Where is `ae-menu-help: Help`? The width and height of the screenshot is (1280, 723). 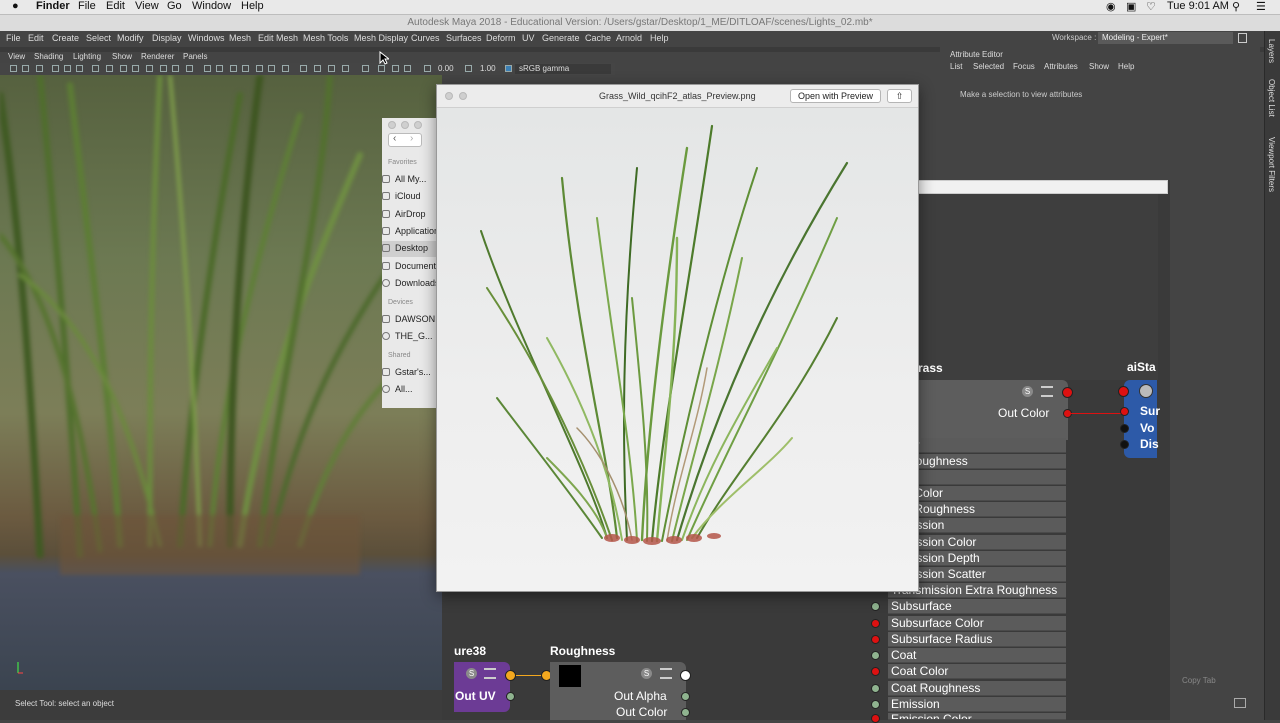 ae-menu-help: Help is located at coordinates (1126, 66).